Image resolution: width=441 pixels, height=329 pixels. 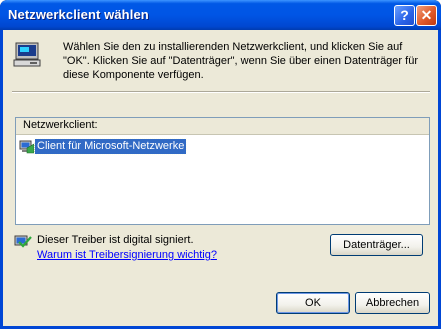 I want to click on window-title: Netzwerkclient wählen, so click(x=78, y=14).